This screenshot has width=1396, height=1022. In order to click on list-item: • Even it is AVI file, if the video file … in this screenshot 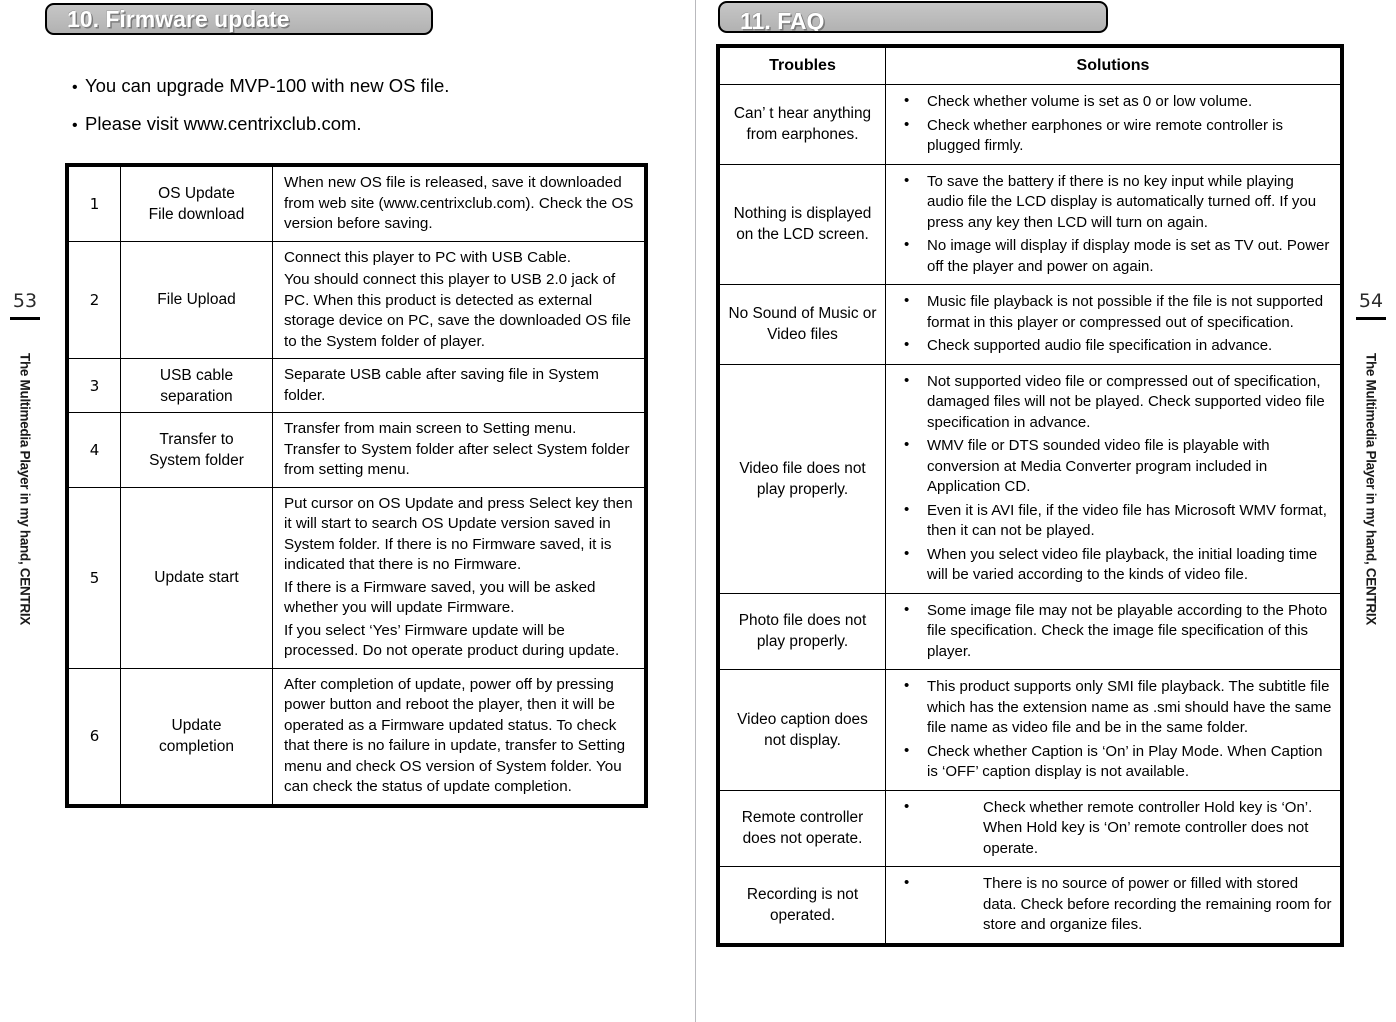, I will do `click(1111, 521)`.